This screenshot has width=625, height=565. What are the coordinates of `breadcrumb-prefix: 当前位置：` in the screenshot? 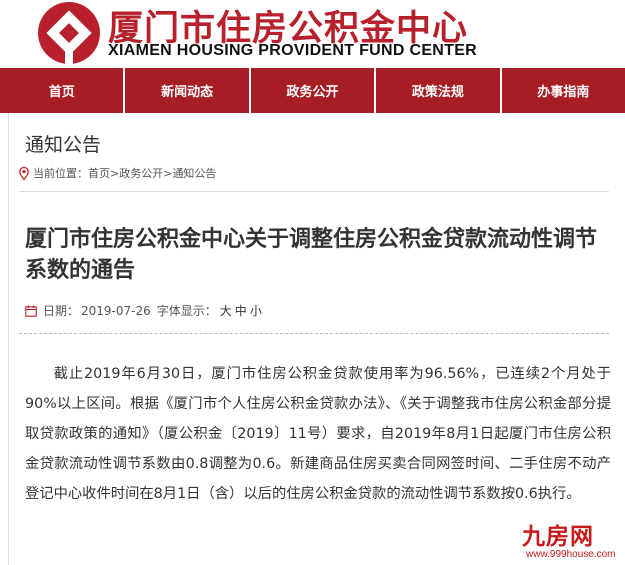 It's located at (60, 173).